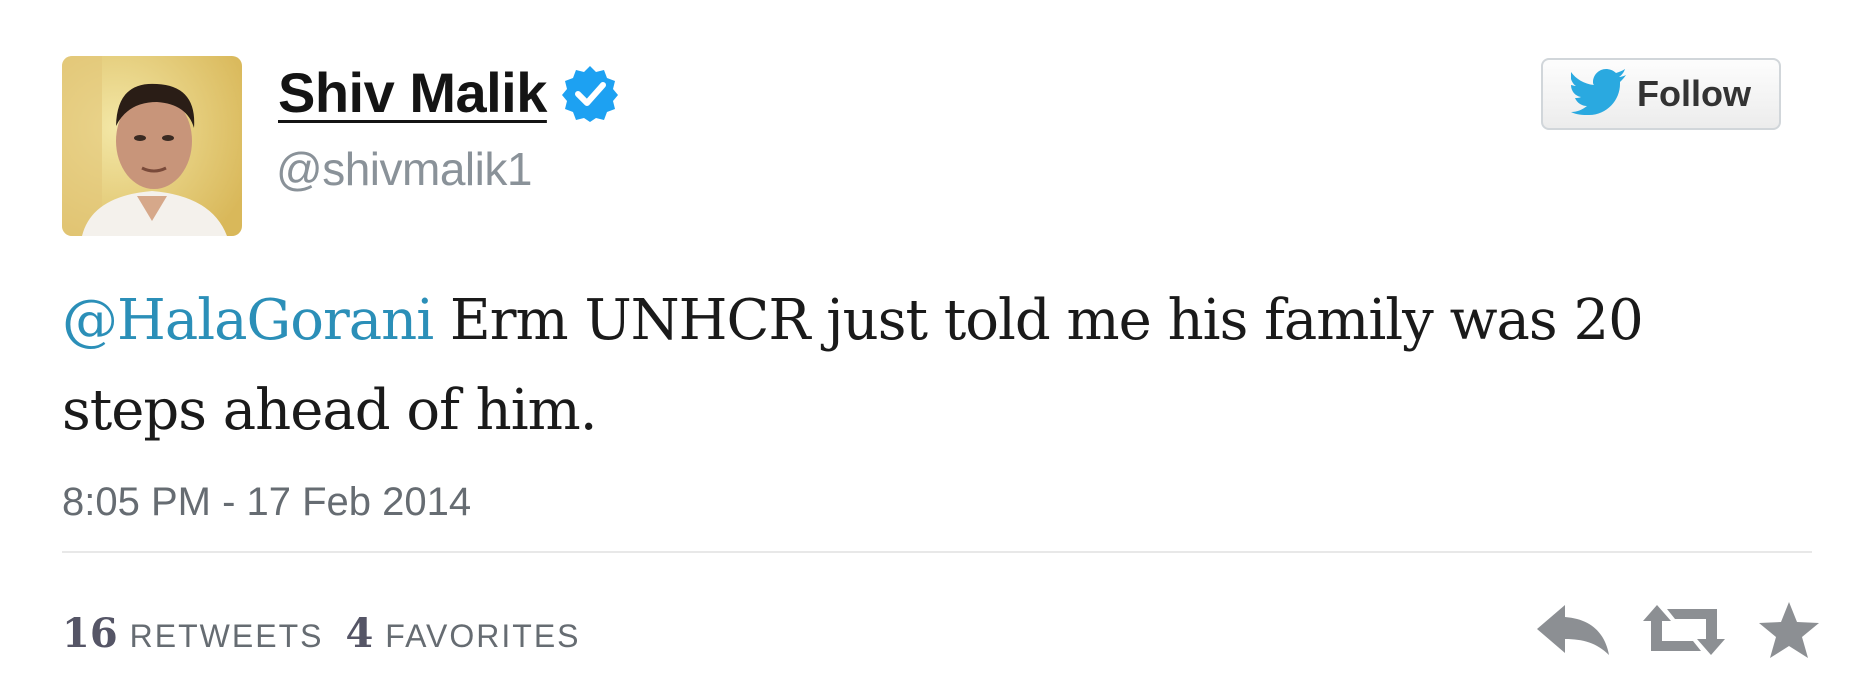  What do you see at coordinates (590, 93) in the screenshot?
I see `verified-badge-icon` at bounding box center [590, 93].